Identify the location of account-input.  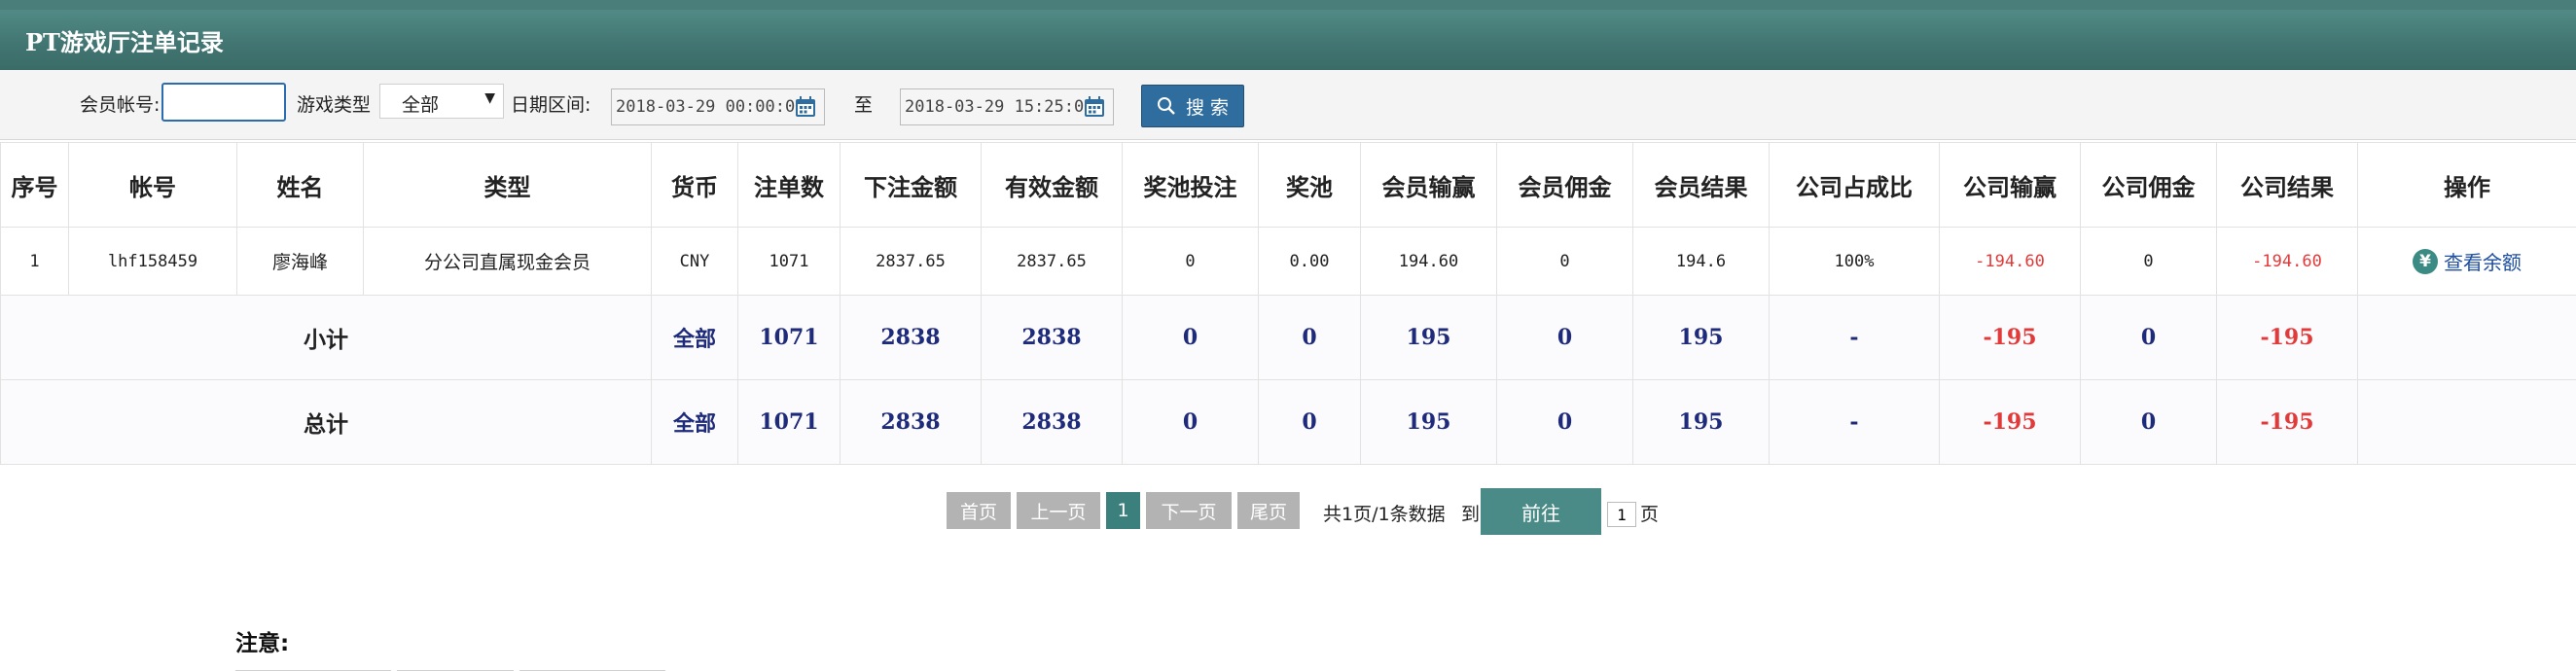
(223, 102).